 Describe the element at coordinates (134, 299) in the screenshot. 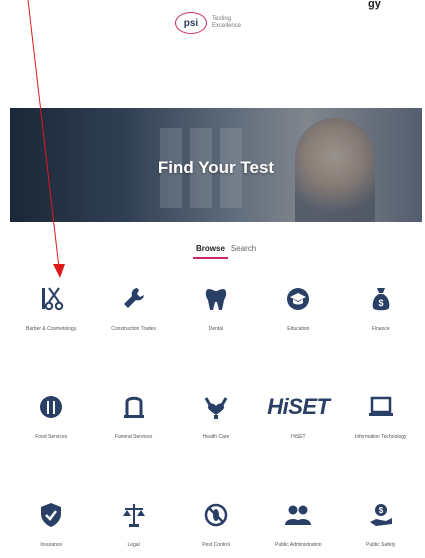

I see `wrench-icon` at that location.